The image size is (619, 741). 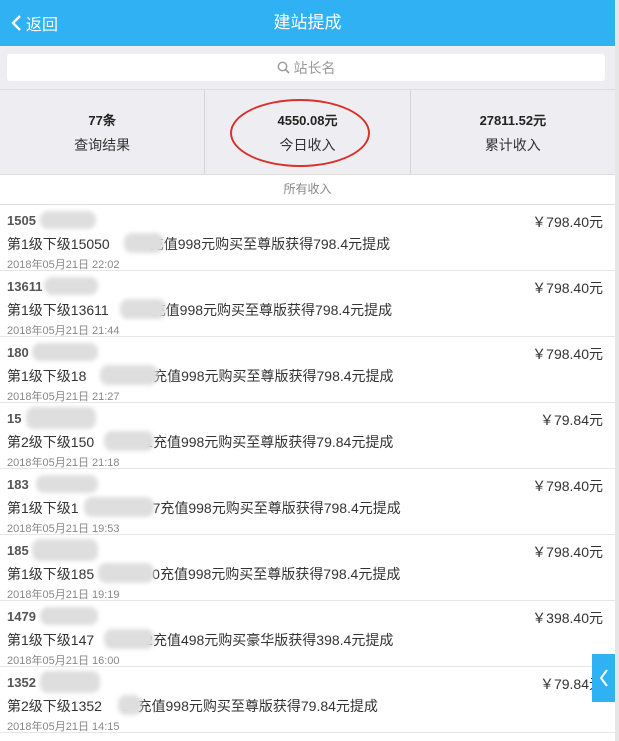 What do you see at coordinates (307, 190) in the screenshot?
I see `section-title: 所有收入` at bounding box center [307, 190].